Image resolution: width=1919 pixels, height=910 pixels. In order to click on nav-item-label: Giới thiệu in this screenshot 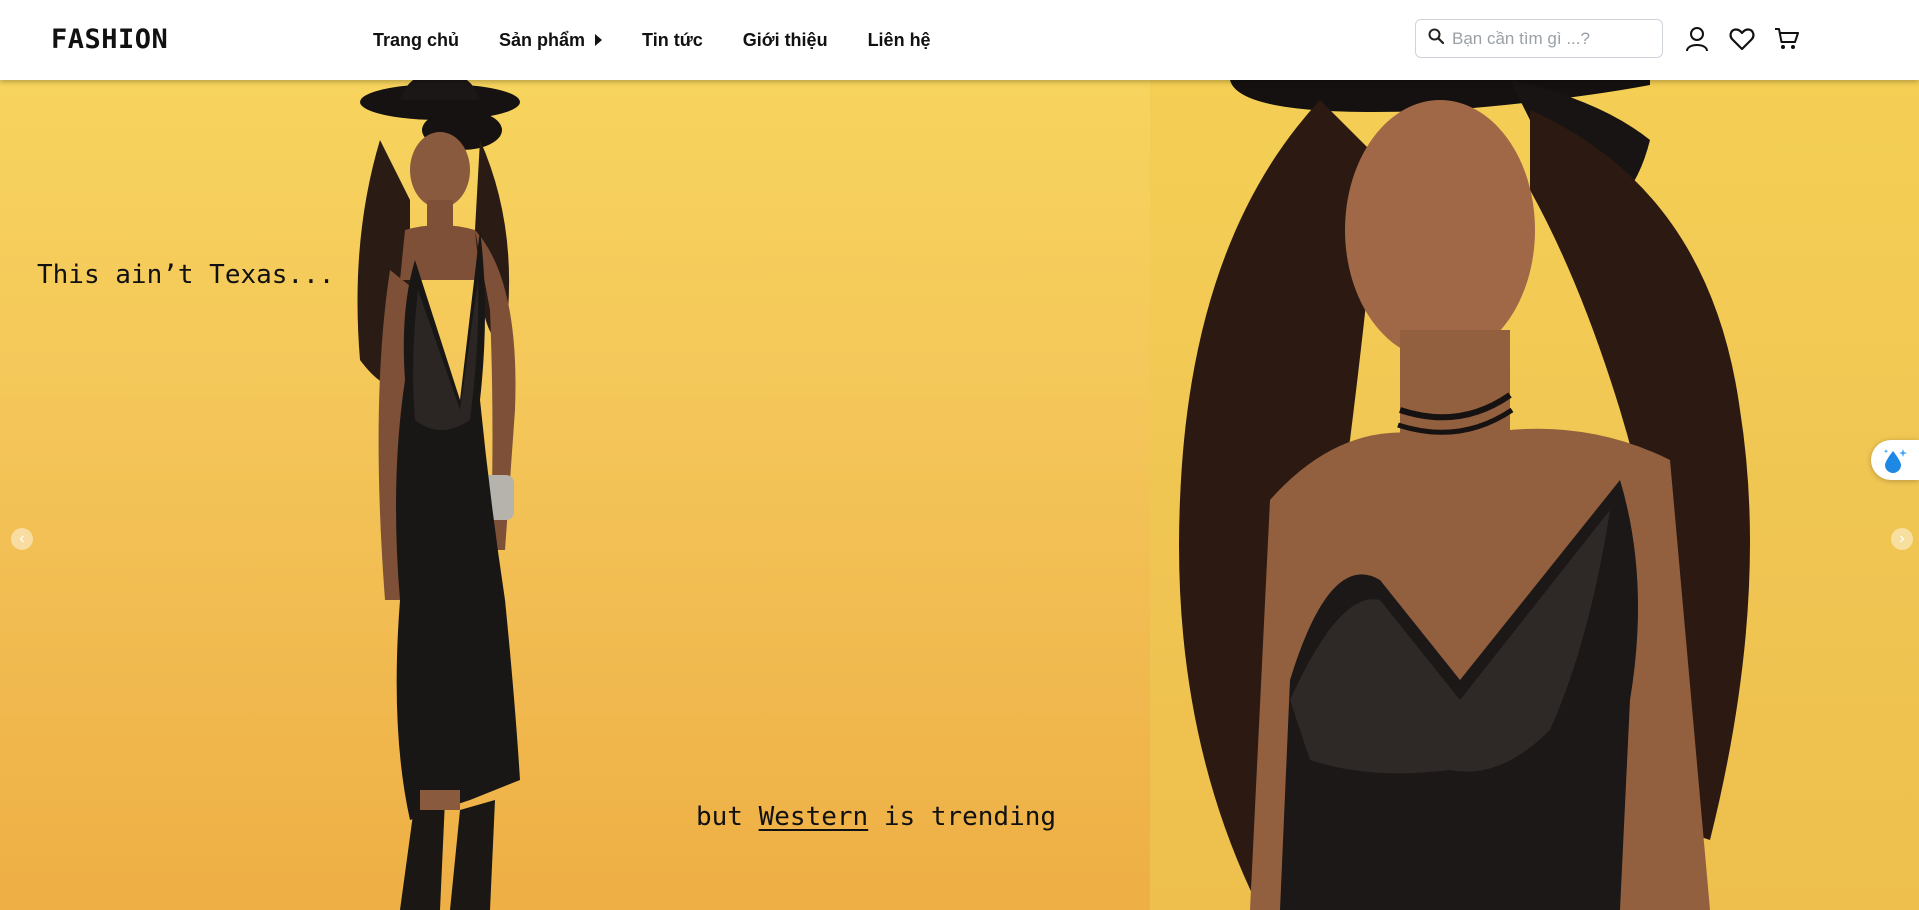, I will do `click(785, 39)`.